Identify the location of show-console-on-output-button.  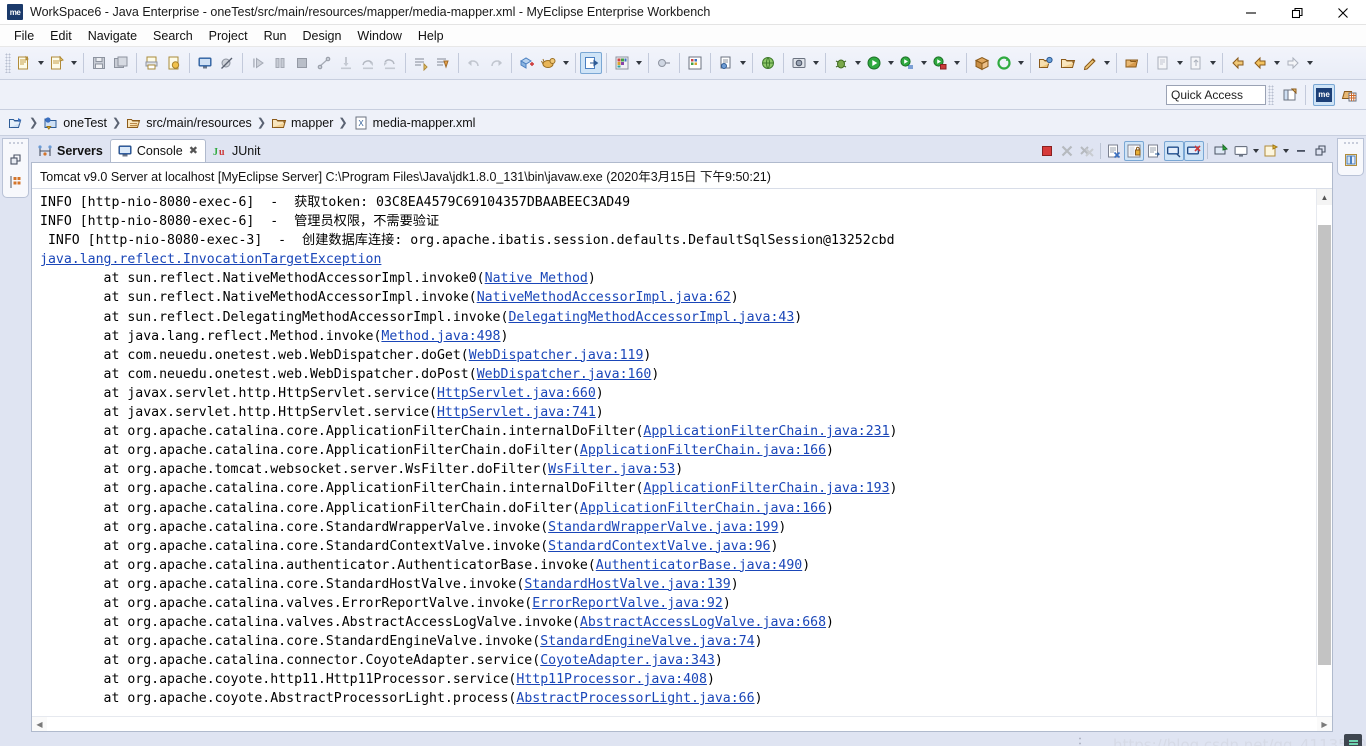
(1174, 151).